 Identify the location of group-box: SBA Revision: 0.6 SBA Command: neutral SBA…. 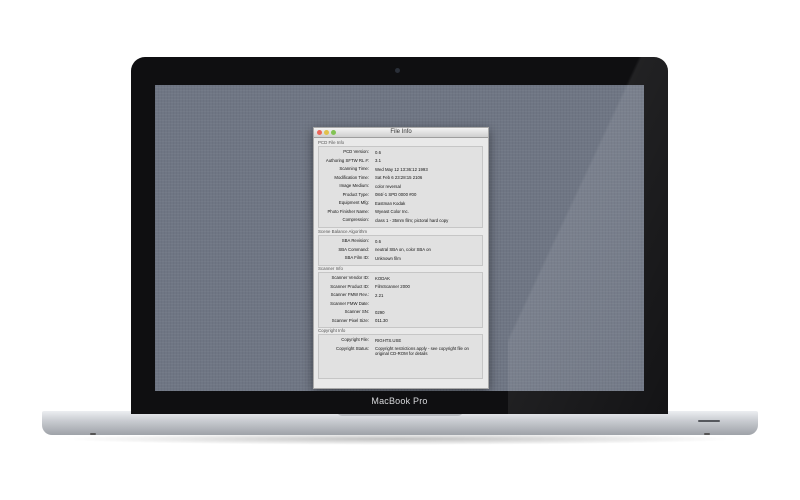
(400, 250).